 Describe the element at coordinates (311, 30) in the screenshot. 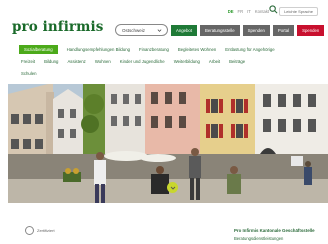

I see `donate-button: Spenden` at that location.